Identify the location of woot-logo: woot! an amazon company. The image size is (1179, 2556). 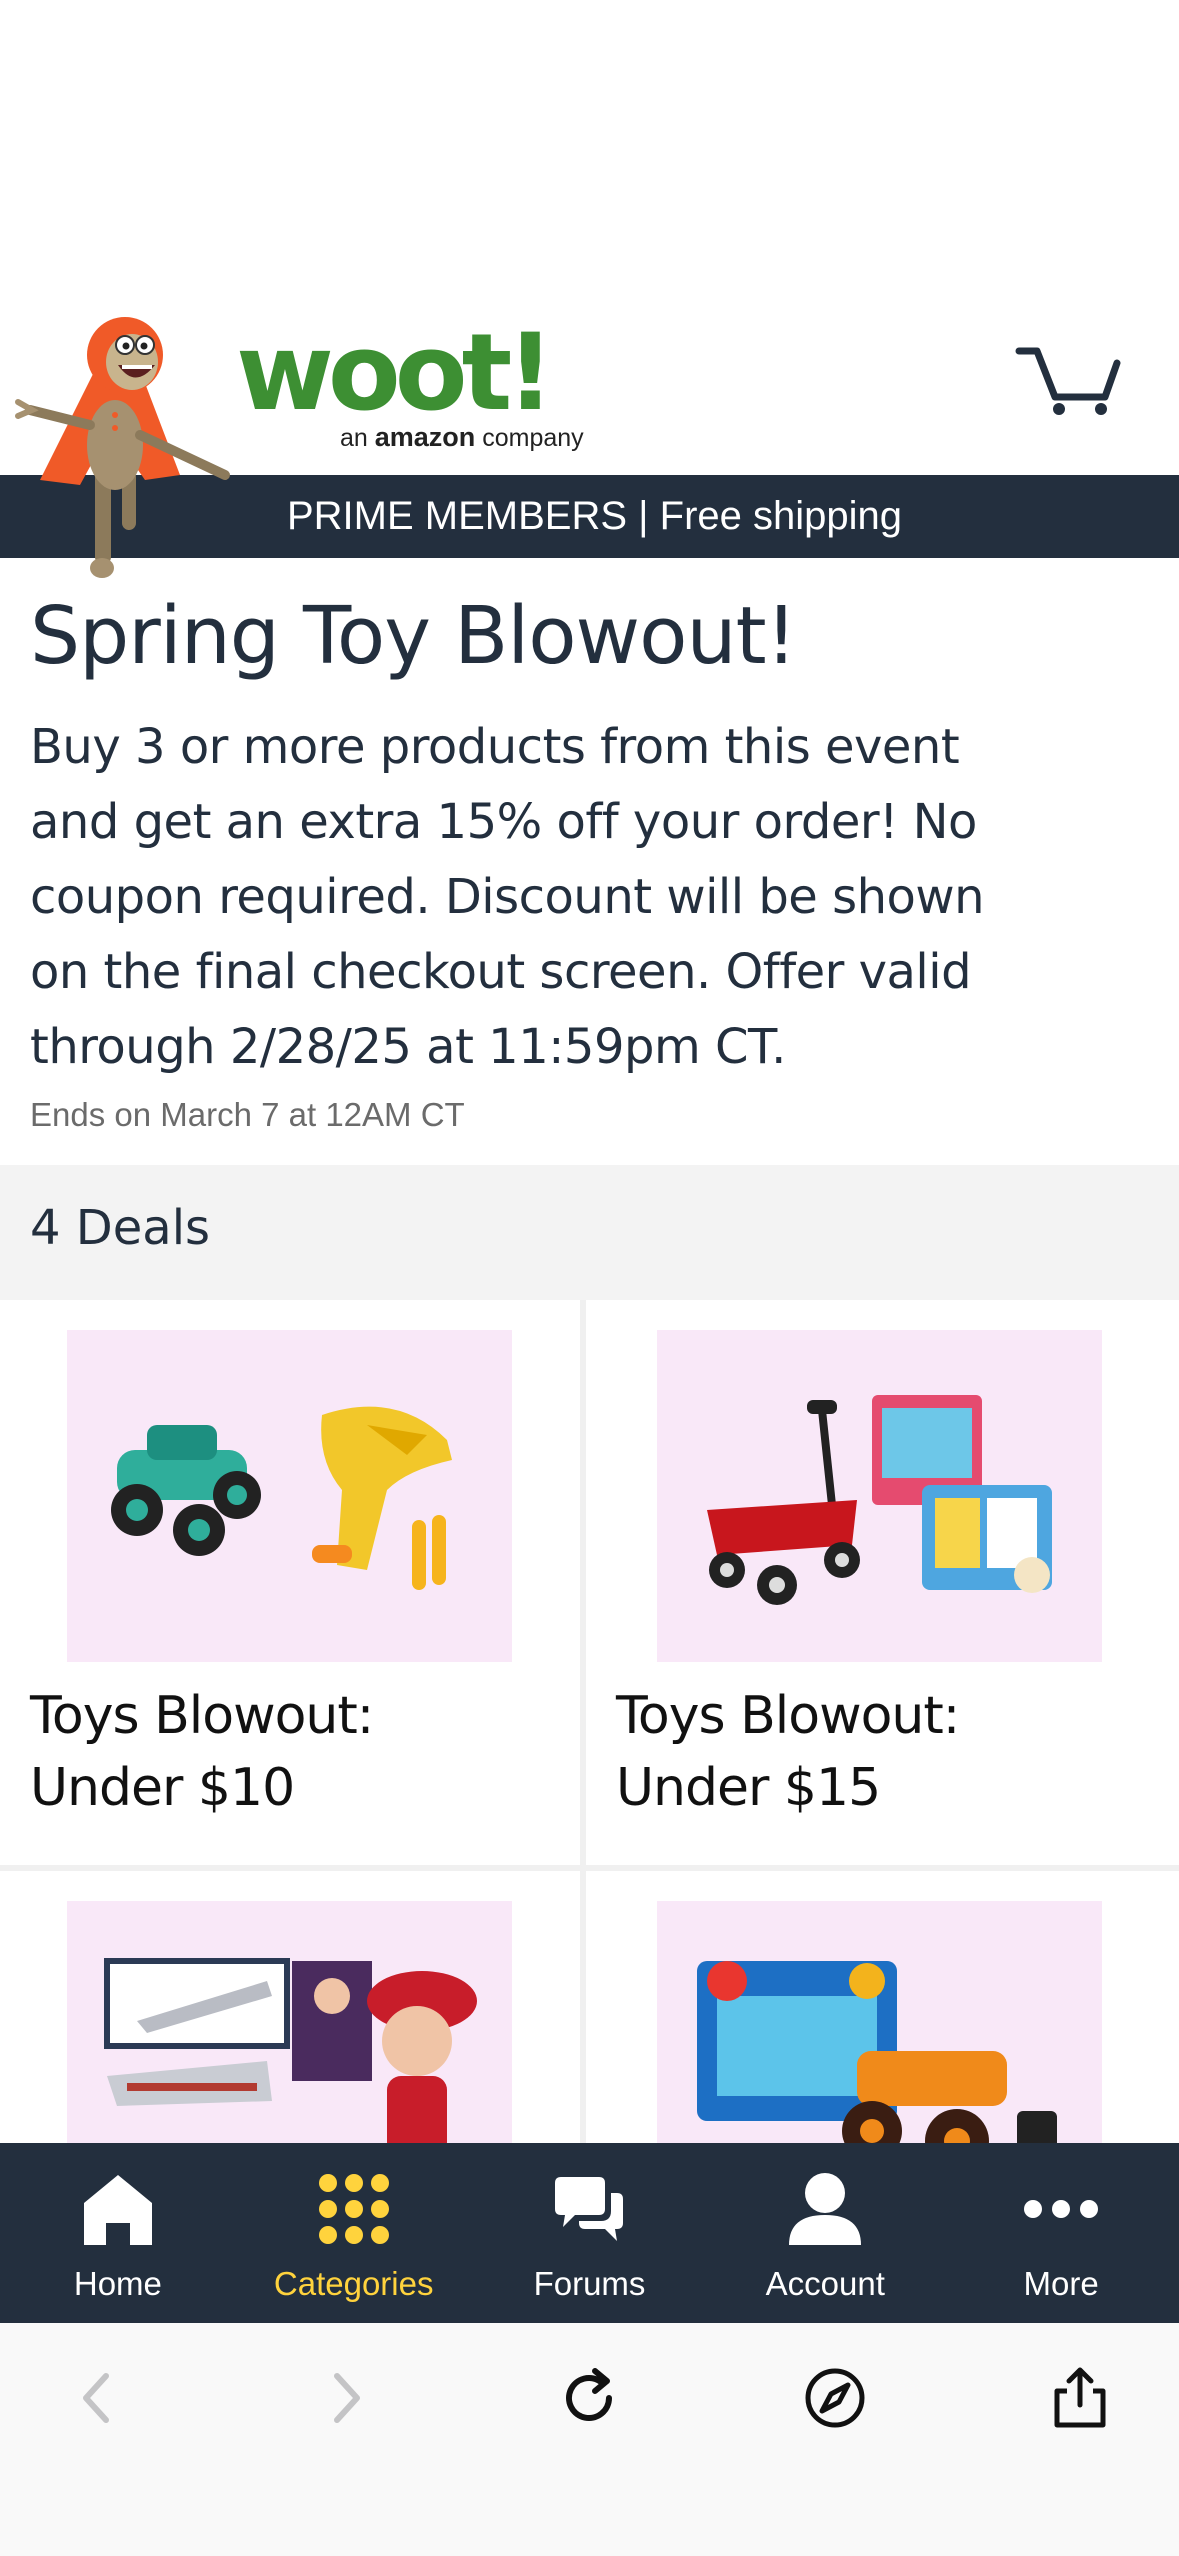
(410, 384).